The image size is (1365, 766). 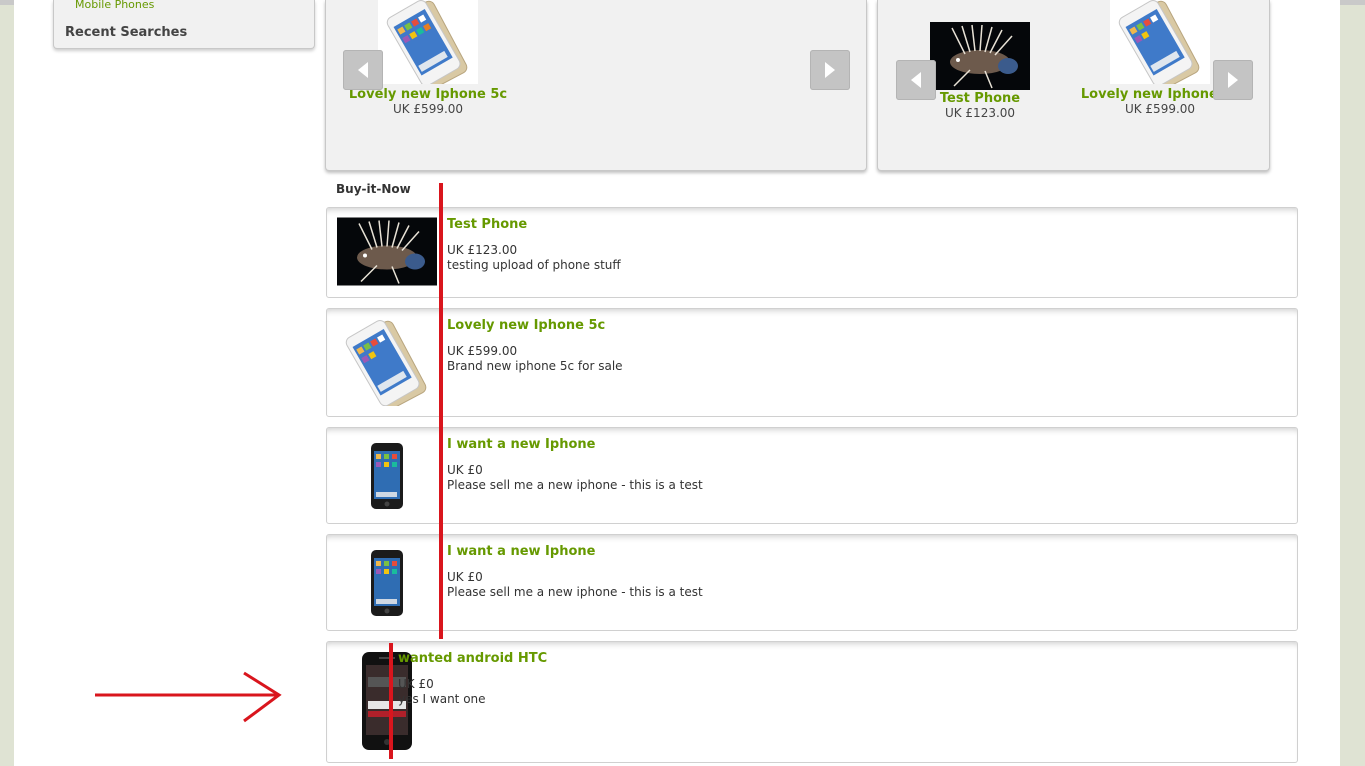 I want to click on featured-carousel-left: Lovely new Iphone 5c UK £599.00, so click(x=596, y=85).